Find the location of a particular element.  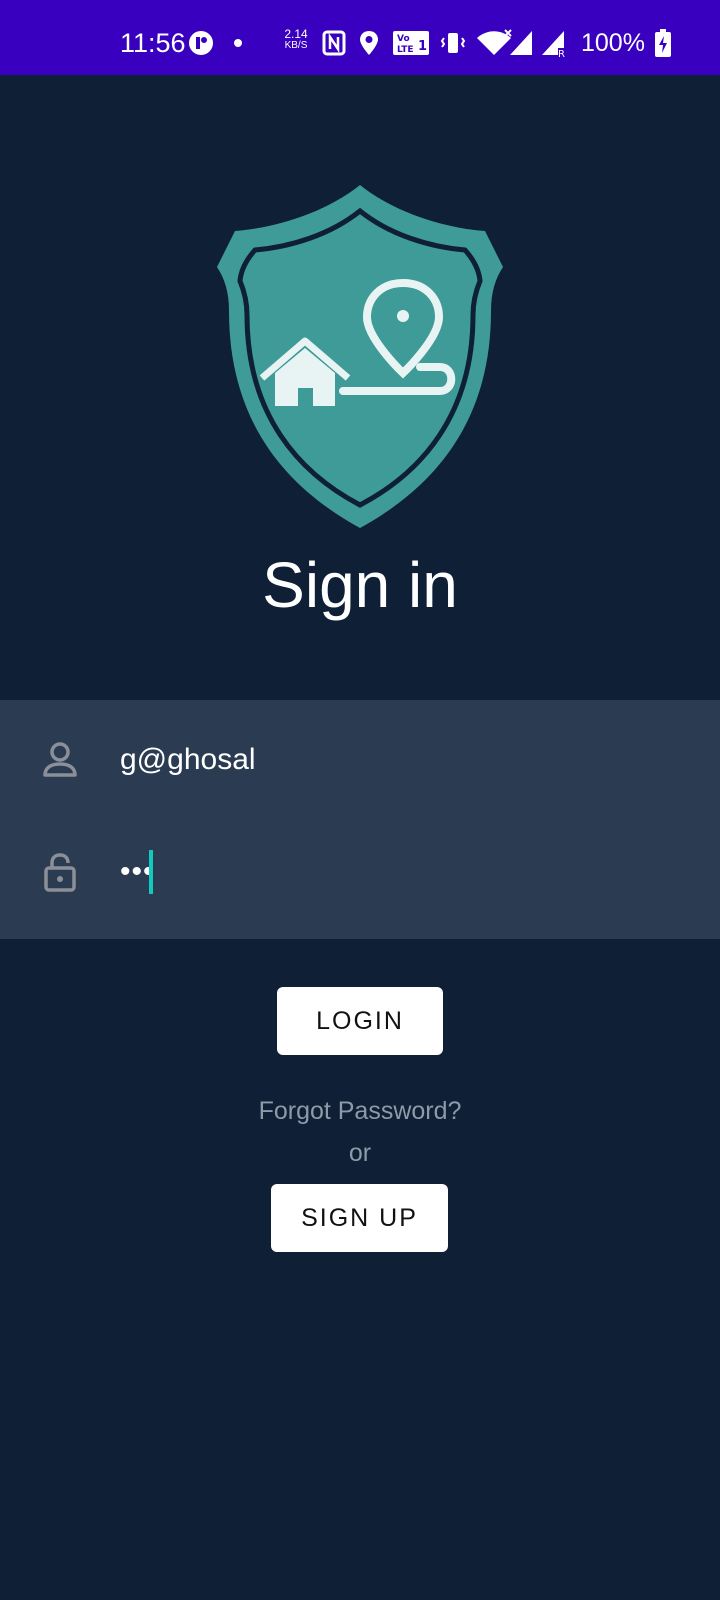

vibrate-icon is located at coordinates (453, 43).